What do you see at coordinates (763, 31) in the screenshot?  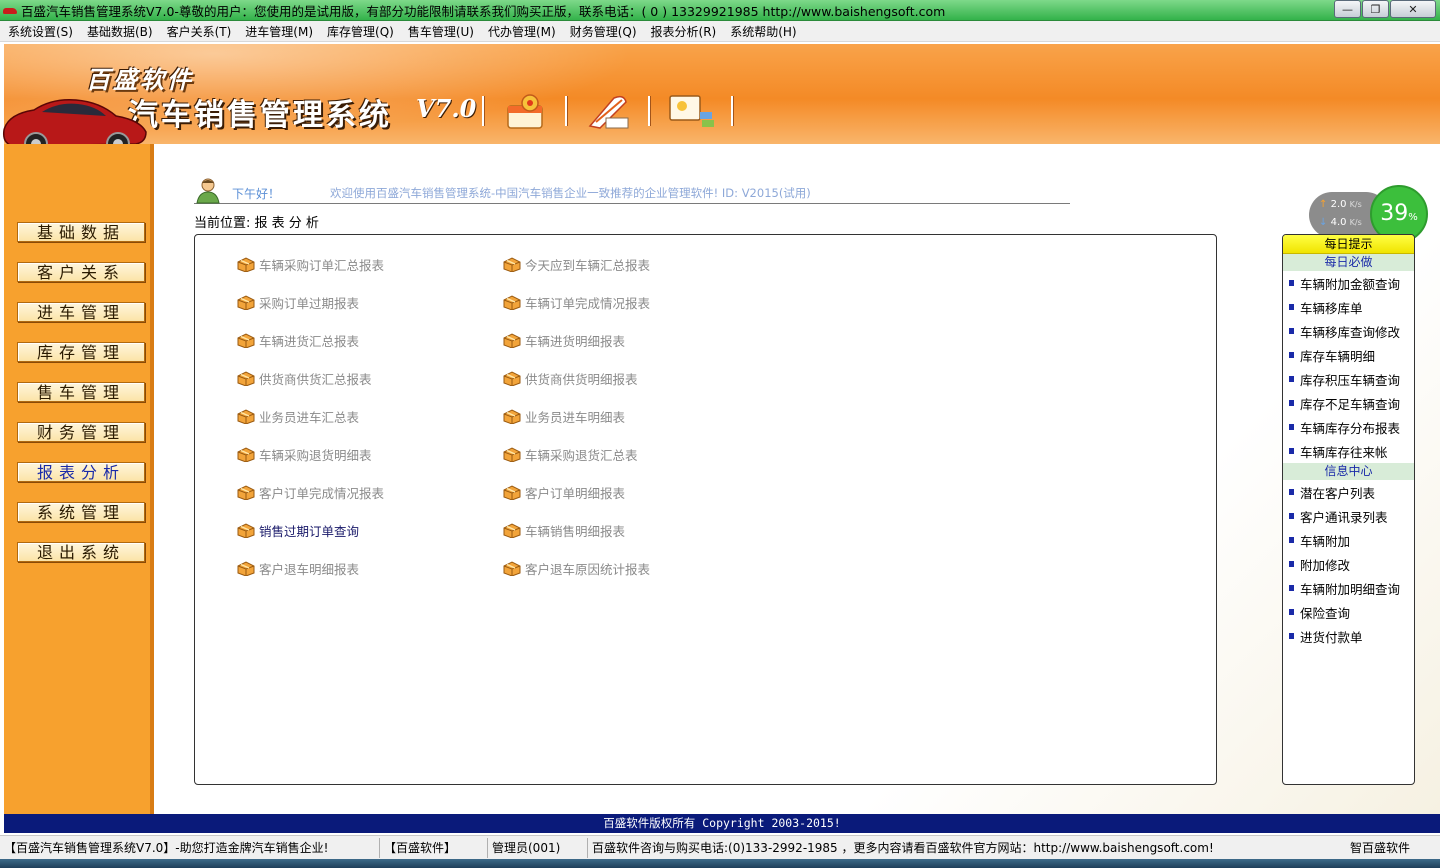 I see `menu-help: 系统帮助(H)` at bounding box center [763, 31].